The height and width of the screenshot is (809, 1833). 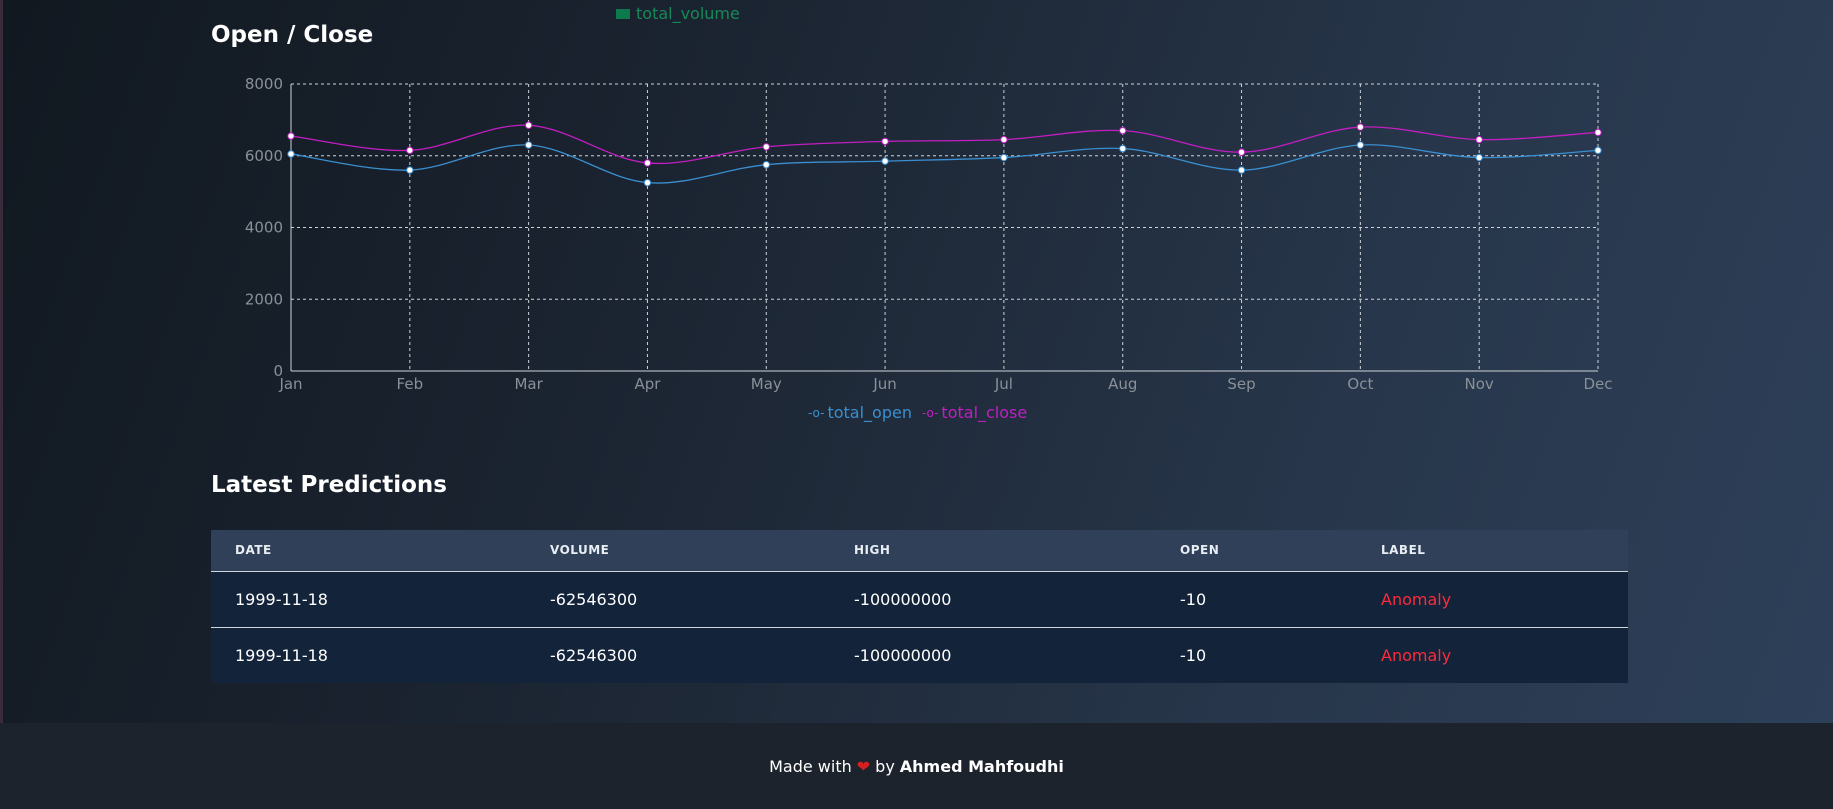 What do you see at coordinates (816, 412) in the screenshot?
I see `legend-marker-open: -o-` at bounding box center [816, 412].